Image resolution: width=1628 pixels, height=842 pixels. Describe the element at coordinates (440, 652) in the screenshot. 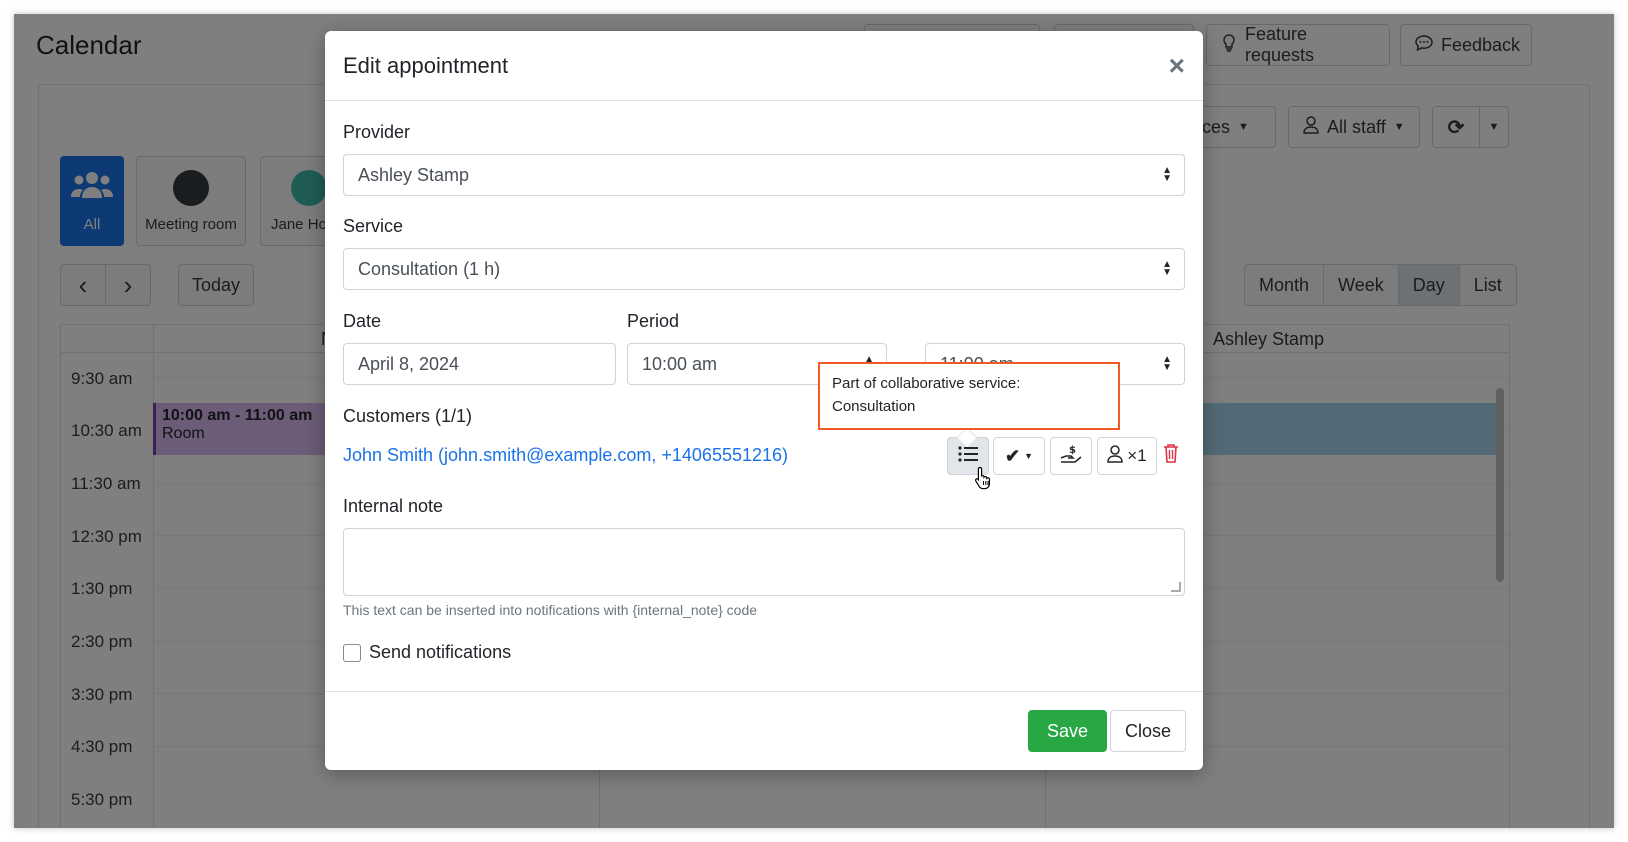

I see `send-notifications-label: Send notifications` at that location.